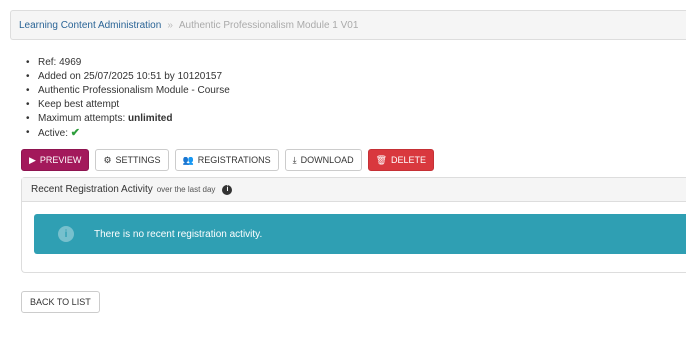  Describe the element at coordinates (75, 133) in the screenshot. I see `check-icon: ✔` at that location.